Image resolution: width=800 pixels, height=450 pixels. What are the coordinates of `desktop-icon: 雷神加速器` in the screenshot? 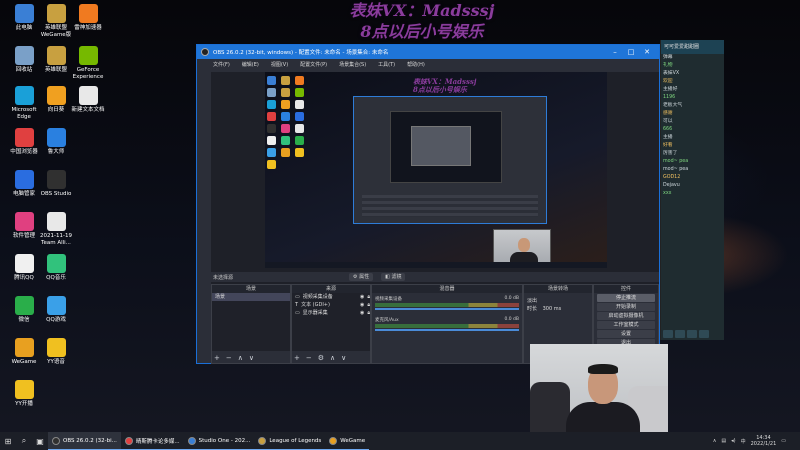 It's located at (88, 18).